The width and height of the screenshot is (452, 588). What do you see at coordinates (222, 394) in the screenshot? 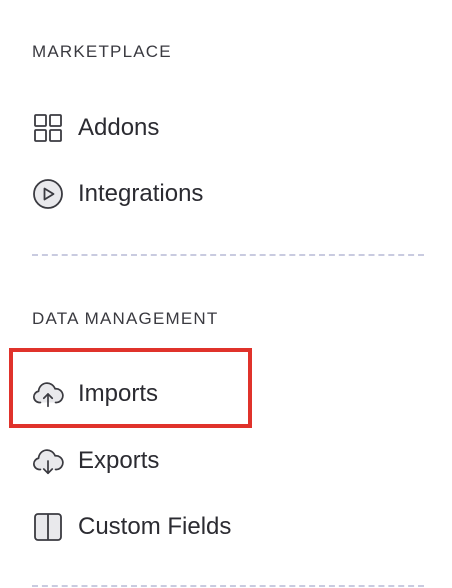
I see `sidebar-item-imports: Imports` at bounding box center [222, 394].